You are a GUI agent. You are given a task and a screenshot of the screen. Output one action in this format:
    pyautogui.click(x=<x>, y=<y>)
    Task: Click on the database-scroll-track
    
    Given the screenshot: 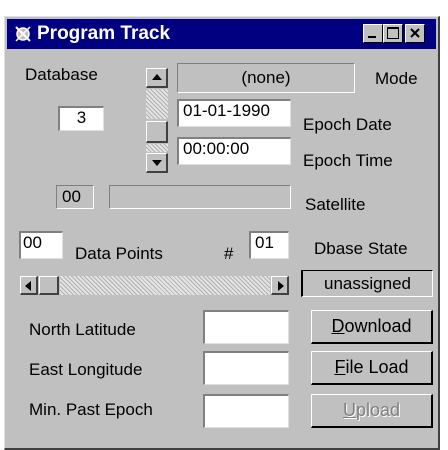 What is the action you would take?
    pyautogui.click(x=157, y=104)
    